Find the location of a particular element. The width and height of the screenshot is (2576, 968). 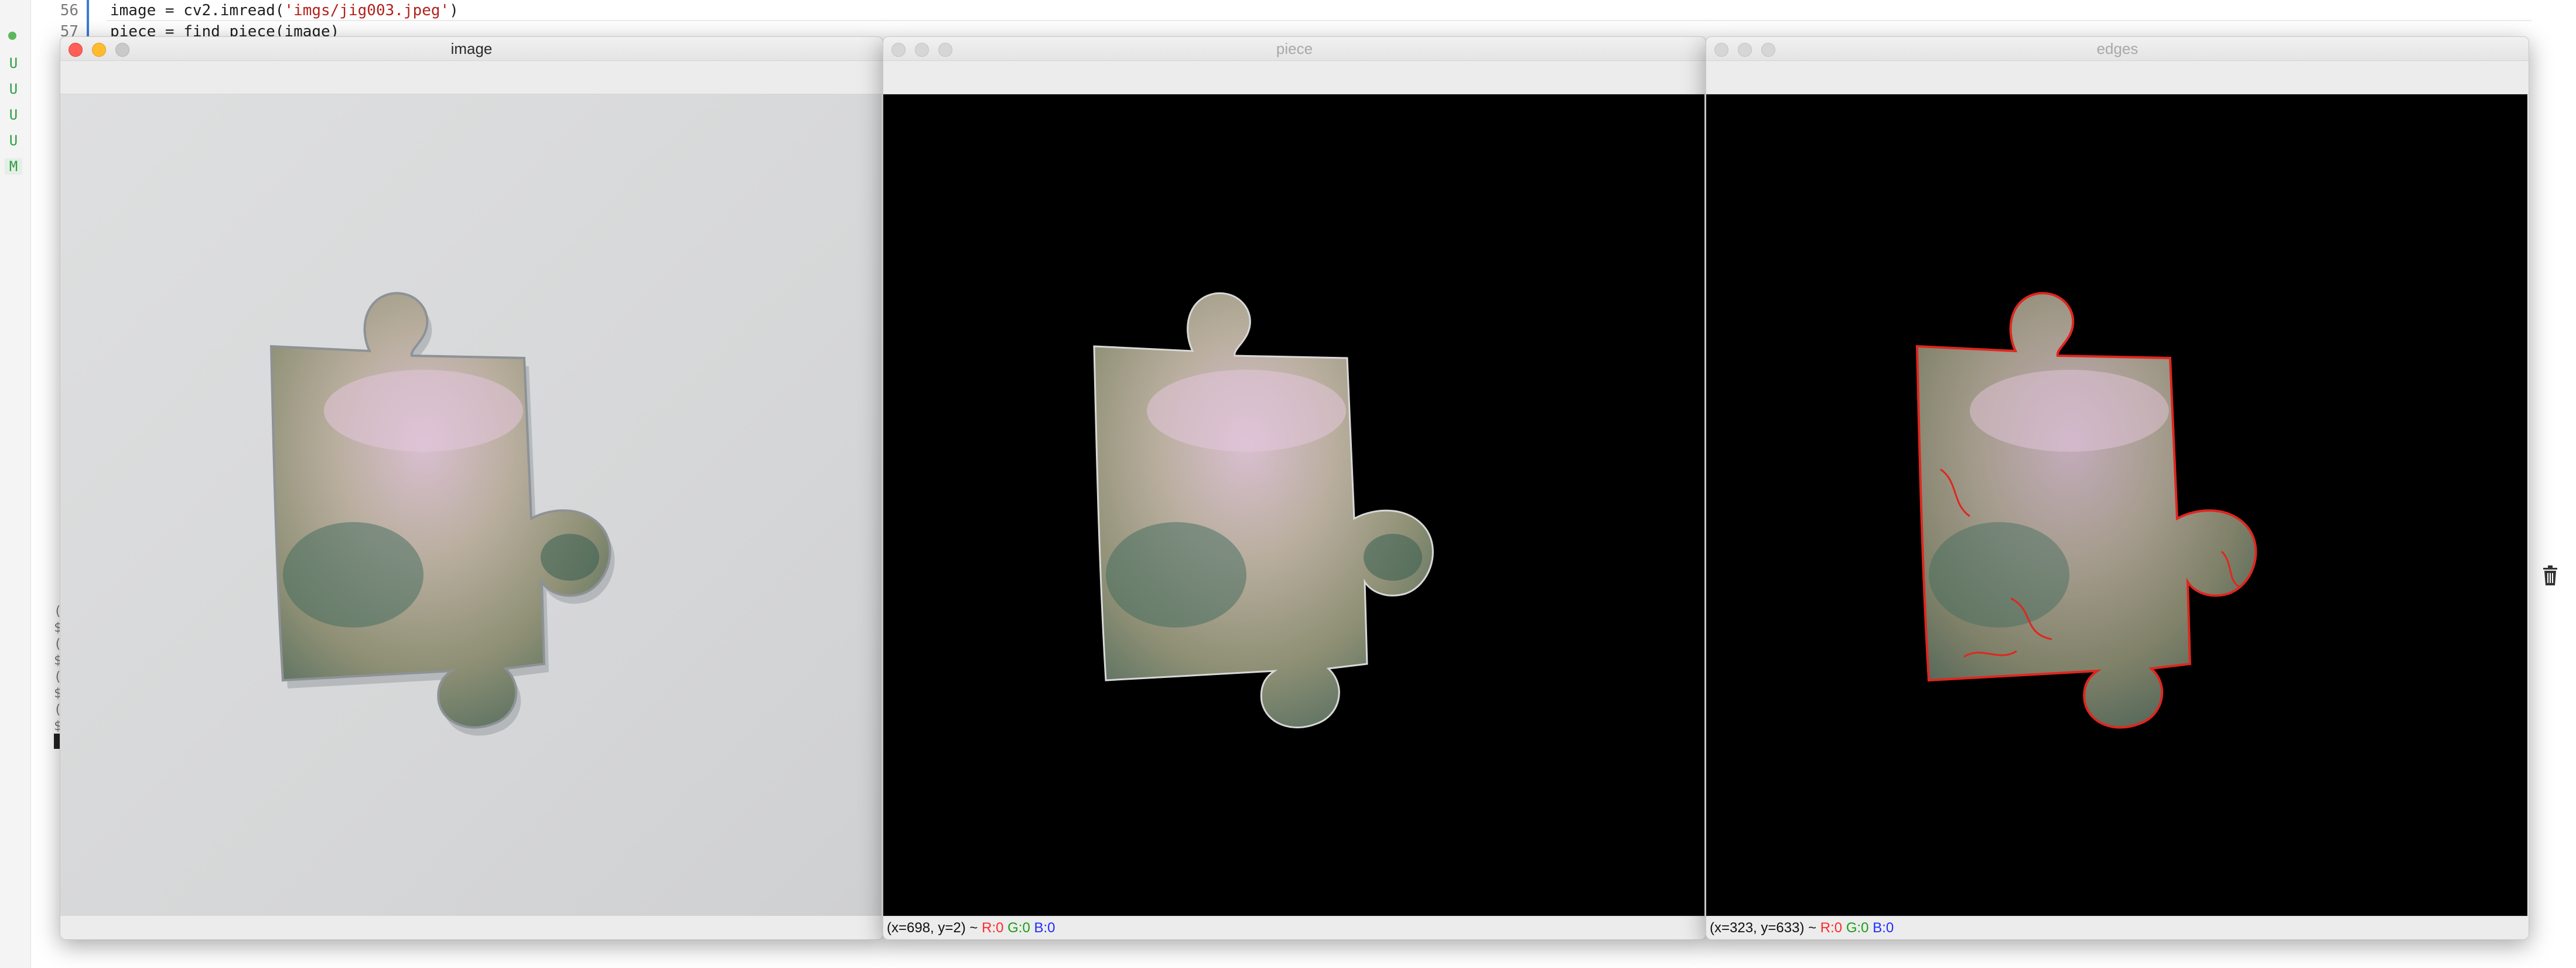

window-titlebar: piece is located at coordinates (1295, 49).